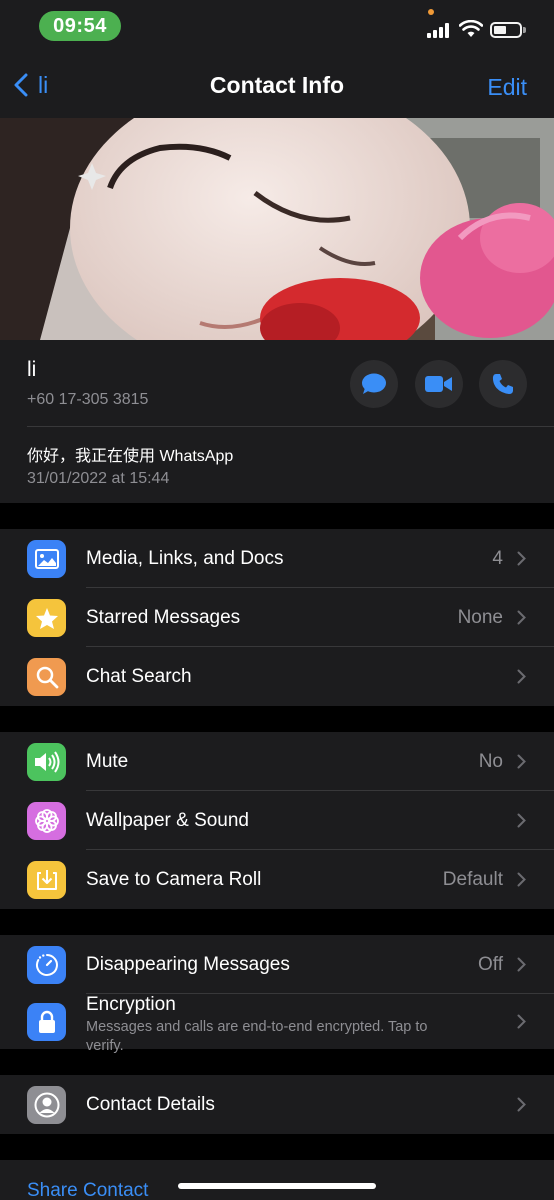 Image resolution: width=554 pixels, height=1200 pixels. I want to click on nav-bar: li Contact Info Edit, so click(277, 85).